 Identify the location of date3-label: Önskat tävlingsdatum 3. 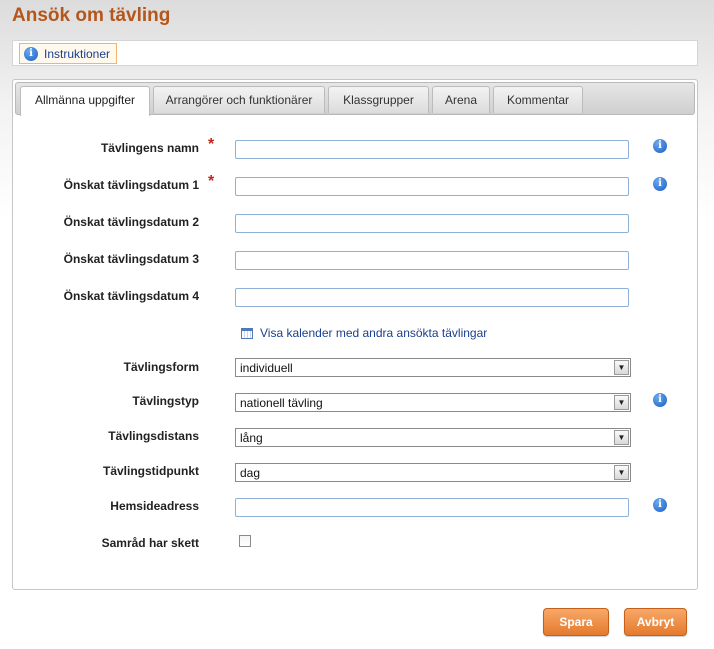
(131, 259).